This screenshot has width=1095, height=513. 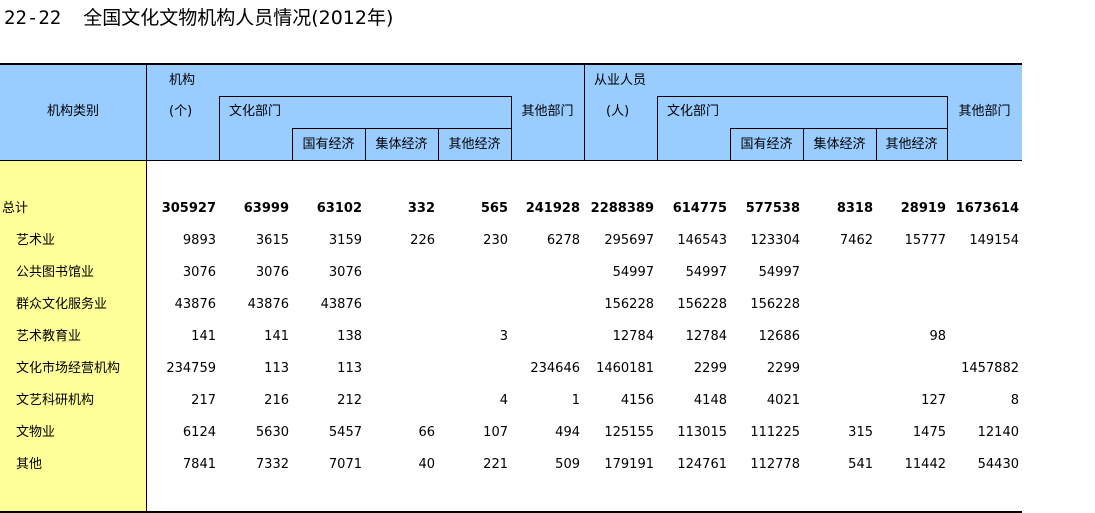 I want to click on table-cell: 5630, so click(x=272, y=432).